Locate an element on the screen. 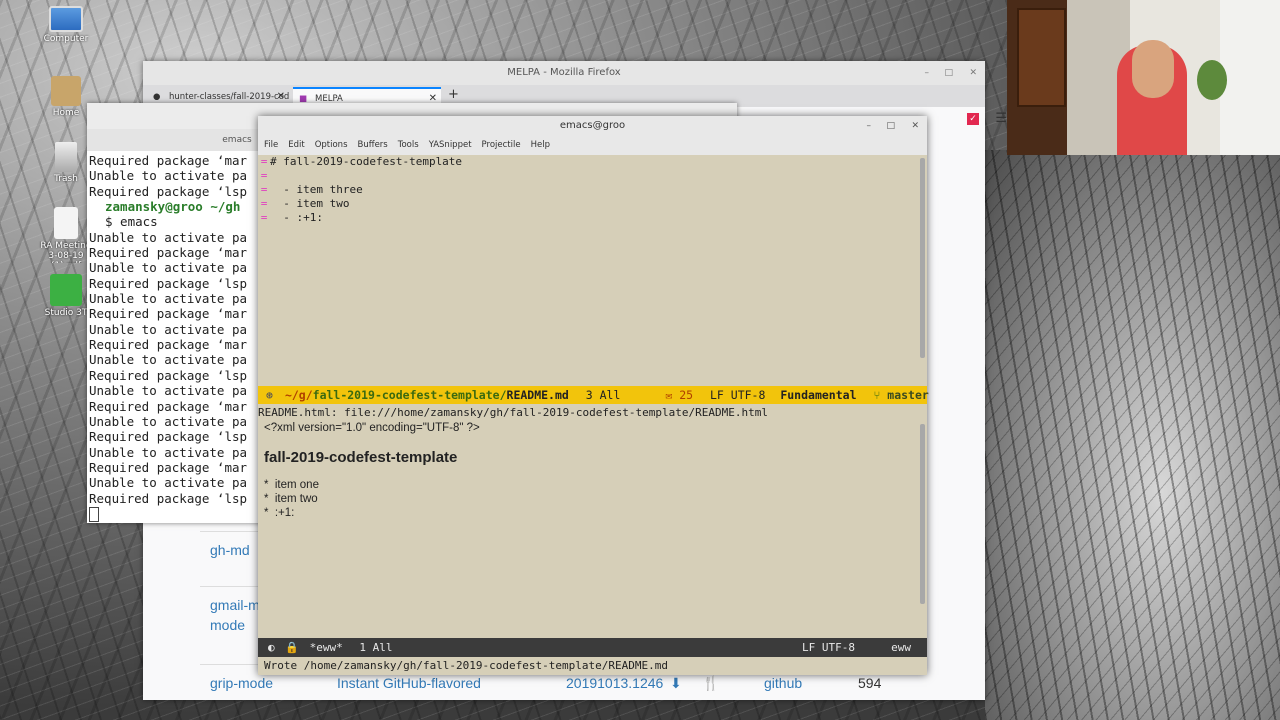 The width and height of the screenshot is (1280, 720). download-icon: ⬇ is located at coordinates (676, 683).